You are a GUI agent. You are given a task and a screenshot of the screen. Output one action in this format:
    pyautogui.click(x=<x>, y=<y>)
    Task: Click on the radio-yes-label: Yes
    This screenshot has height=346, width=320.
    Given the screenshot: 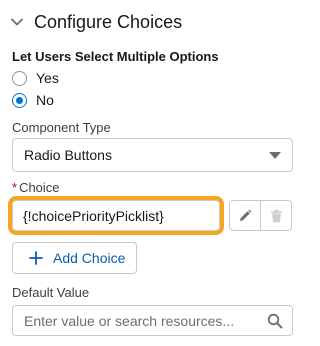 What is the action you would take?
    pyautogui.click(x=47, y=78)
    